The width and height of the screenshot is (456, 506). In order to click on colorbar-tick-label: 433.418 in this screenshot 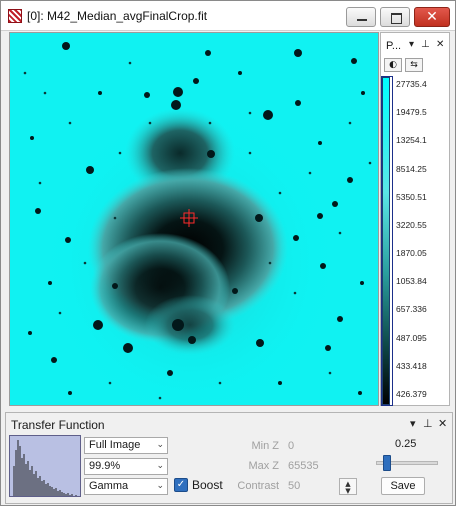, I will do `click(411, 365)`.